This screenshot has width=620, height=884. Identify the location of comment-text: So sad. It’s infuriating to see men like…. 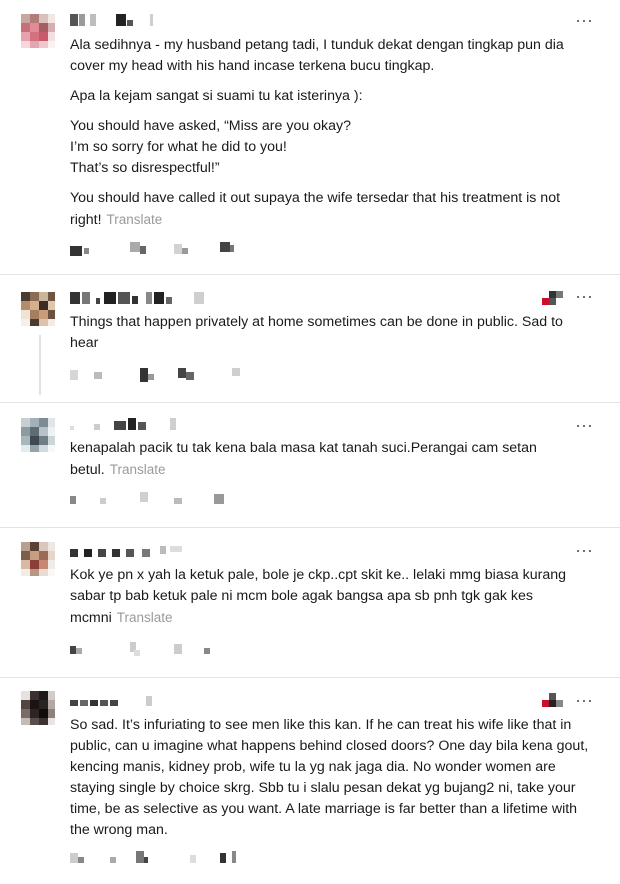
(330, 778).